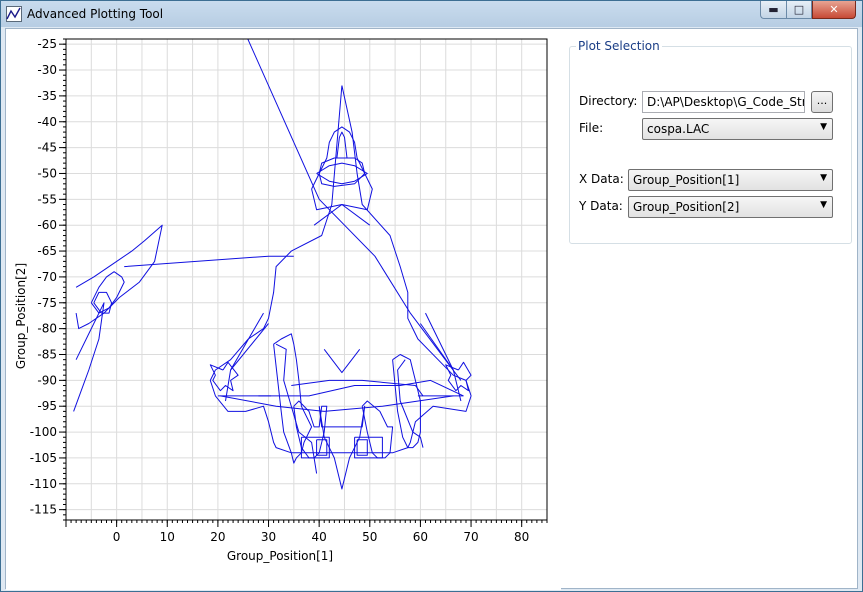 This screenshot has width=863, height=592. Describe the element at coordinates (47, 199) in the screenshot. I see `y-tick-label: -55` at that location.